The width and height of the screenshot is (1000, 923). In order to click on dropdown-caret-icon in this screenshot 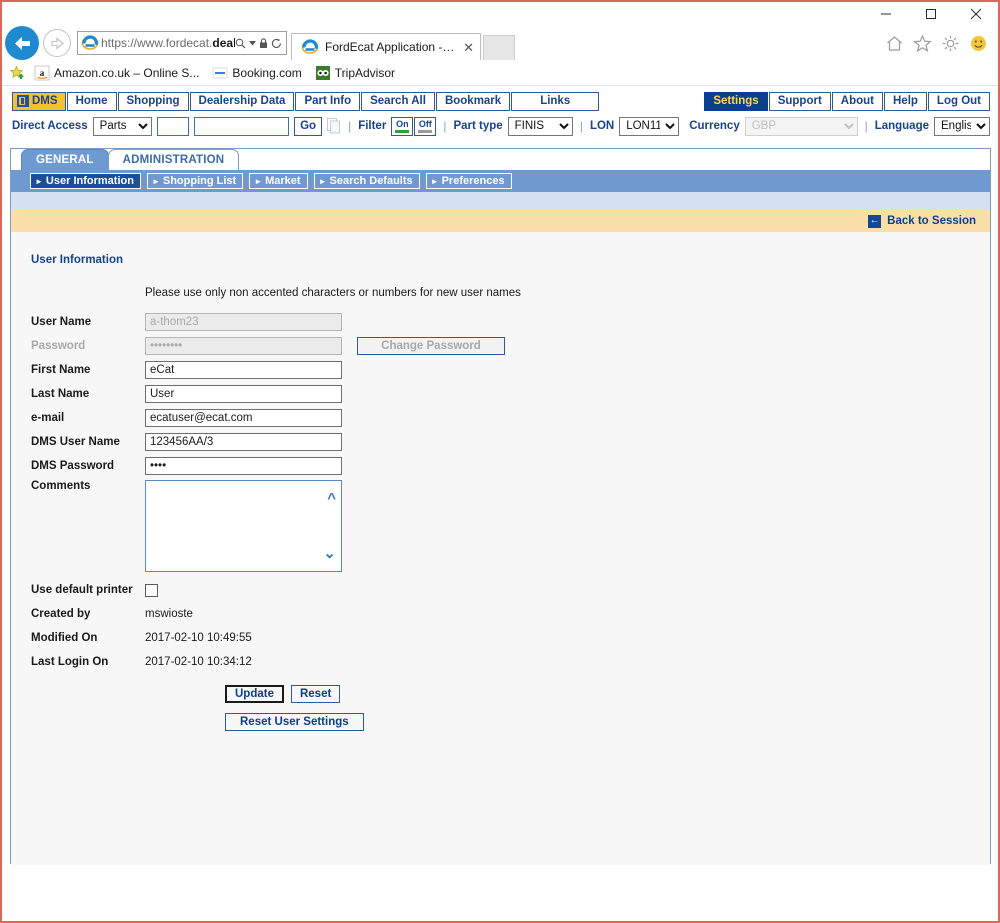, I will do `click(252, 43)`.